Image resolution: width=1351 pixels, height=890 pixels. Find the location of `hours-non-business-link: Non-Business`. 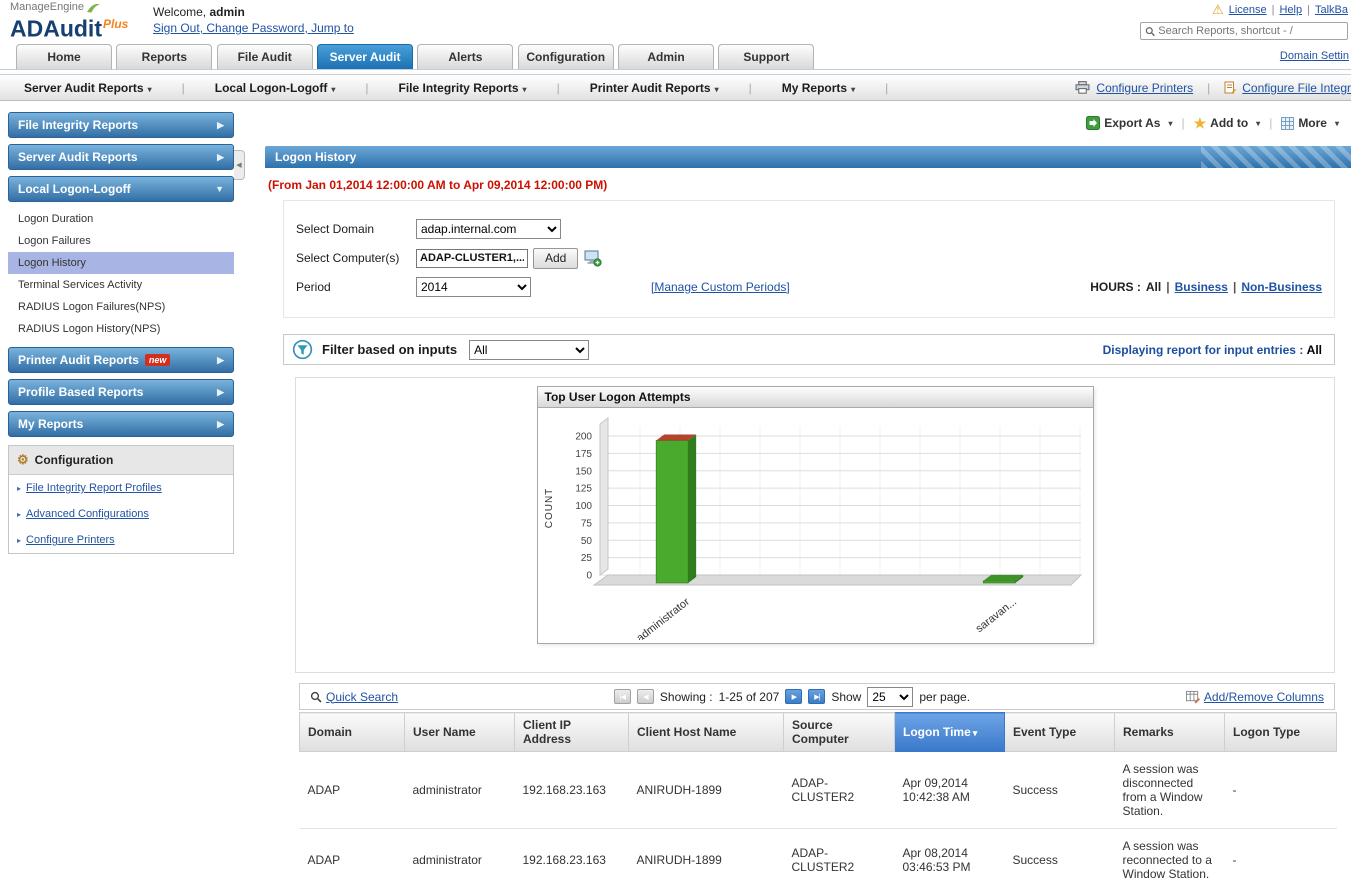

hours-non-business-link: Non-Business is located at coordinates (1281, 287).